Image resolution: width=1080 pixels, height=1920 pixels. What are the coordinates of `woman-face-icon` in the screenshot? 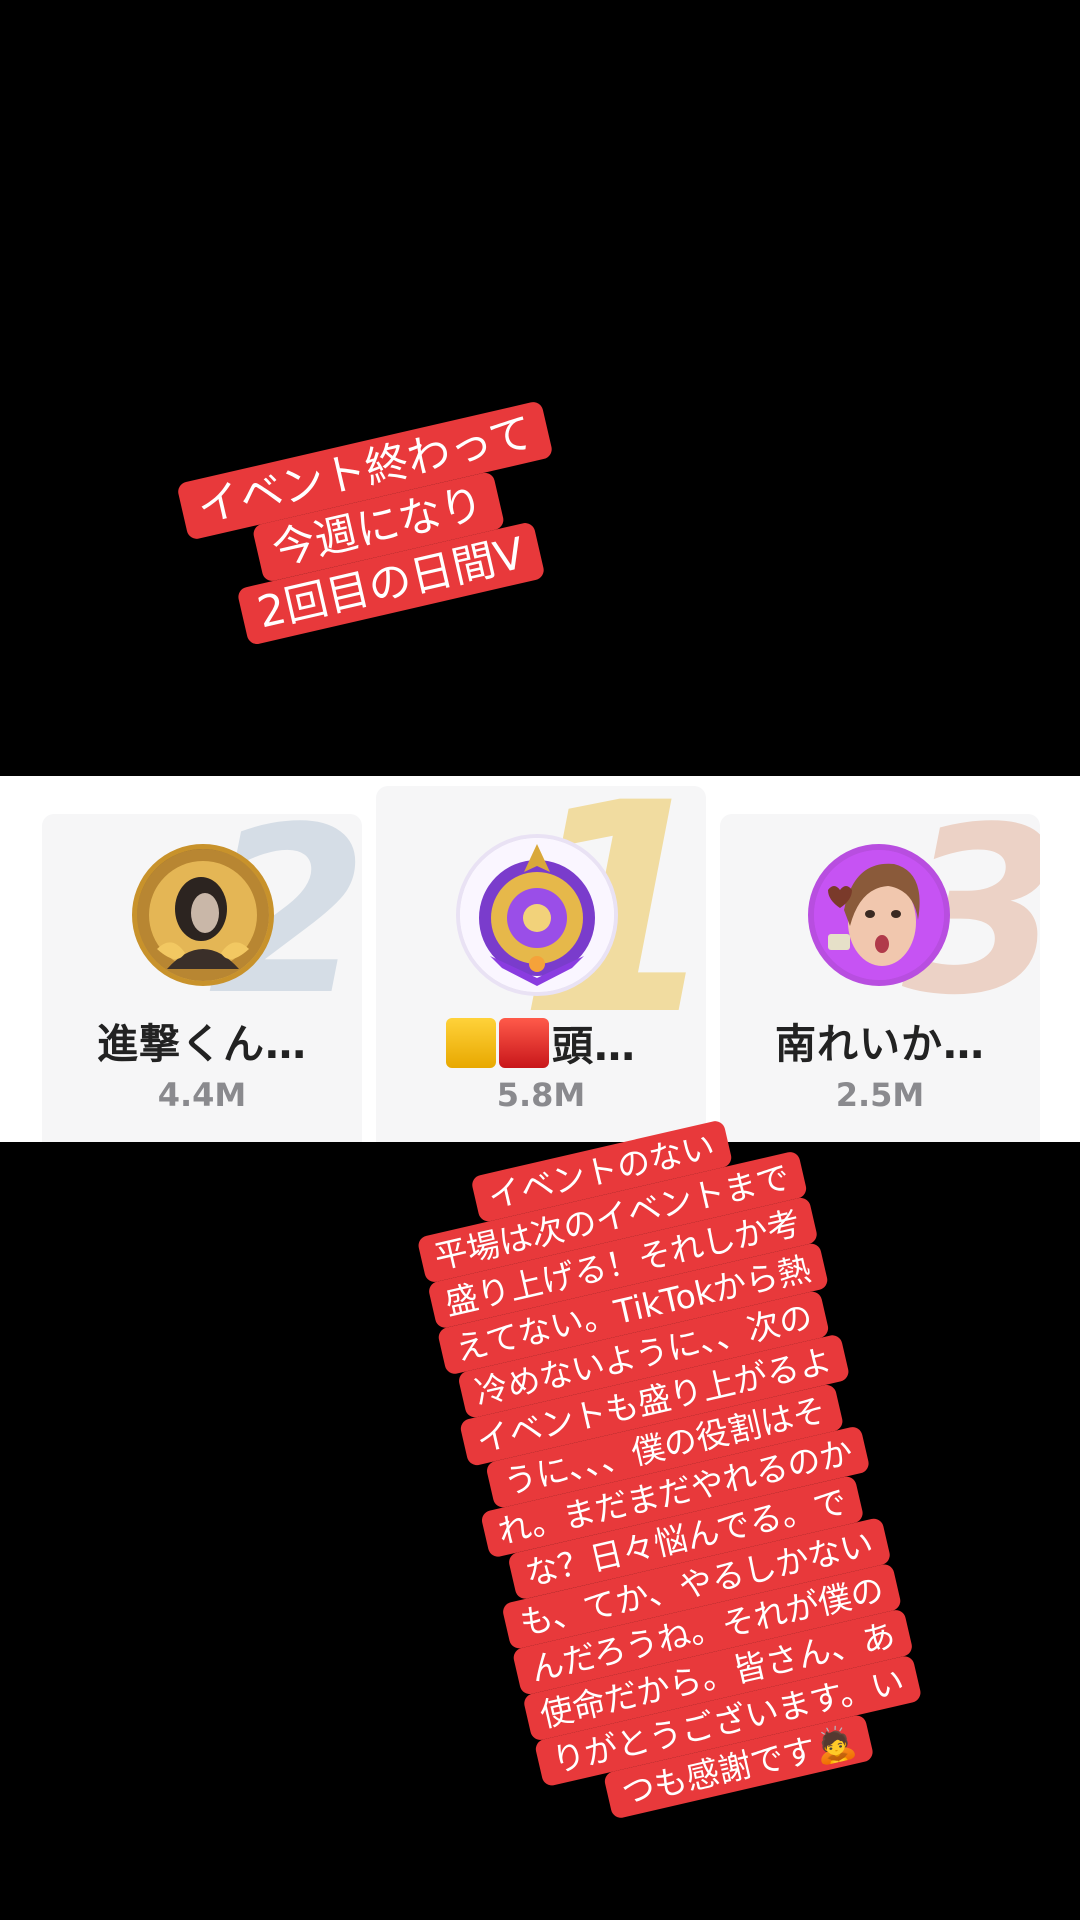 It's located at (879, 915).